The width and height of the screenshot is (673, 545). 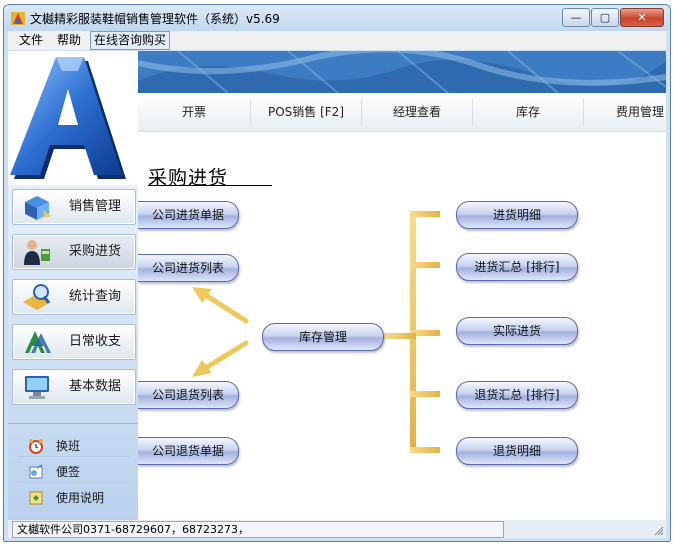 What do you see at coordinates (69, 40) in the screenshot?
I see `menu-help: 帮助` at bounding box center [69, 40].